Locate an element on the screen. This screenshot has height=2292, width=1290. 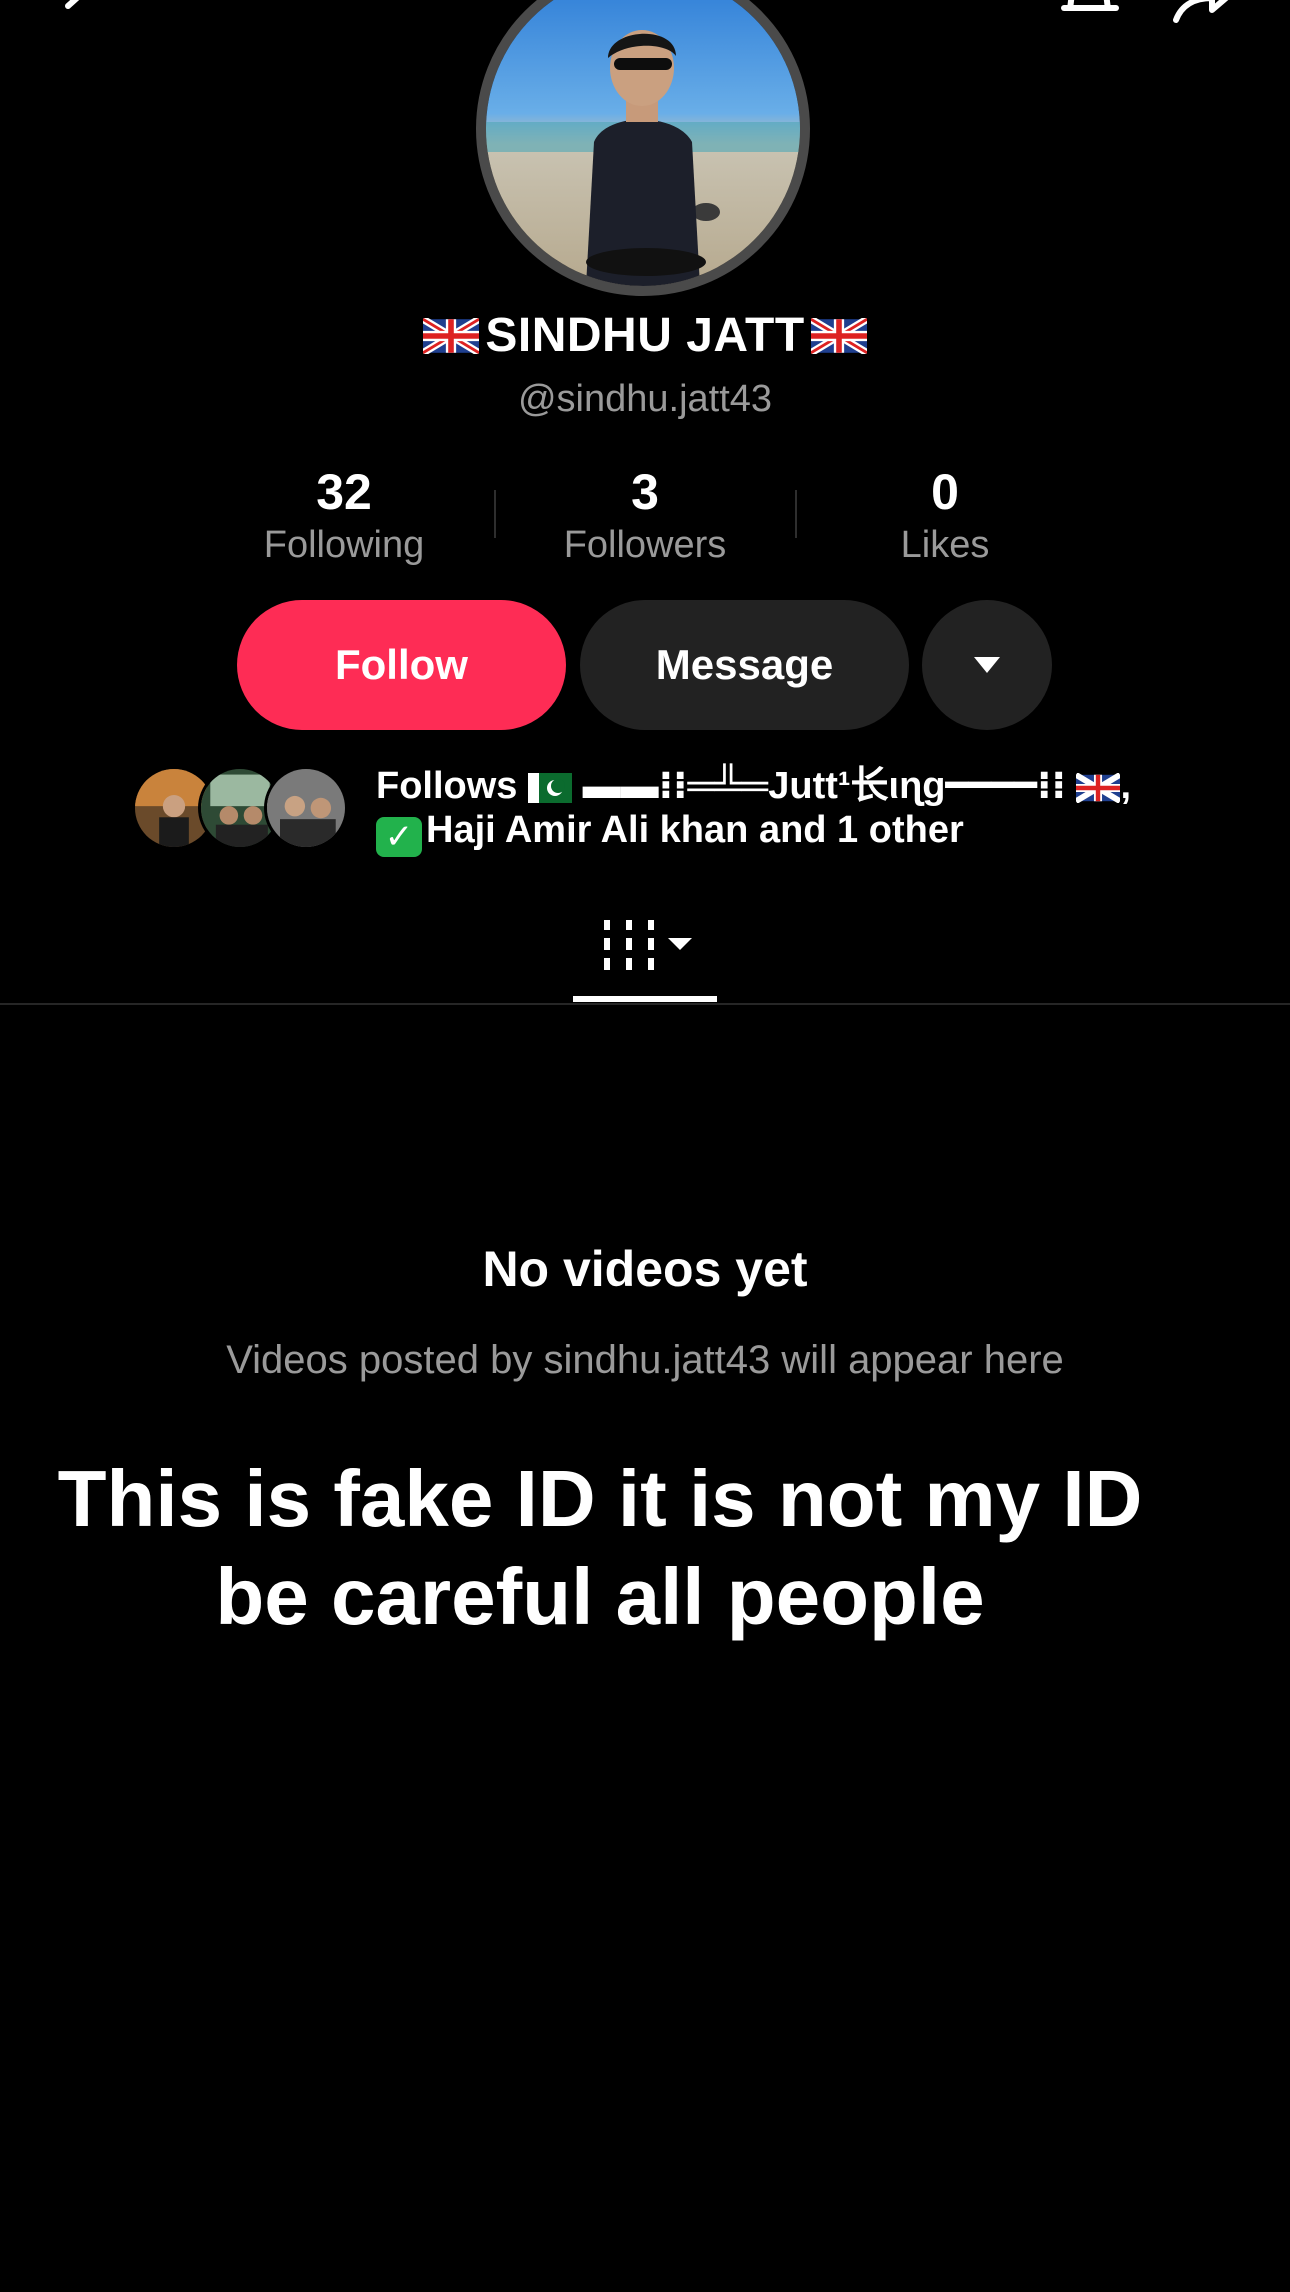
warning-line-1: This is fake ID it is not my ID is located at coordinates (600, 1498).